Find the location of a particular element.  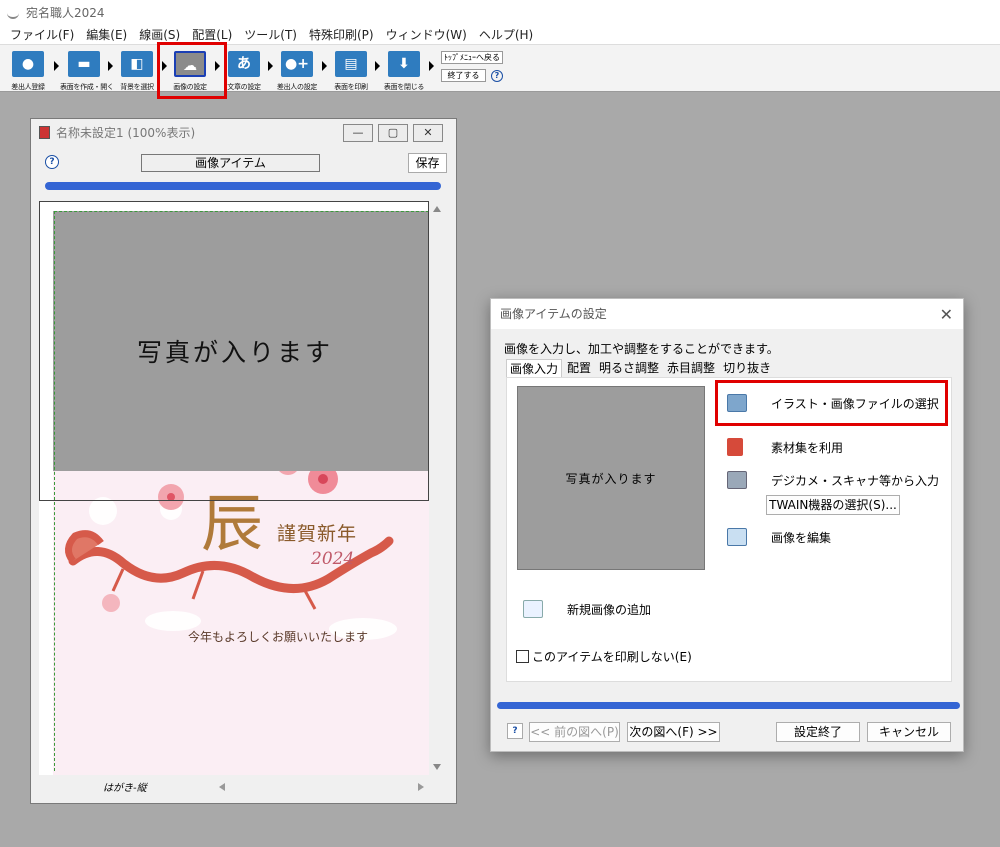

paper-size-label: はがき-縦 is located at coordinates (125, 788).